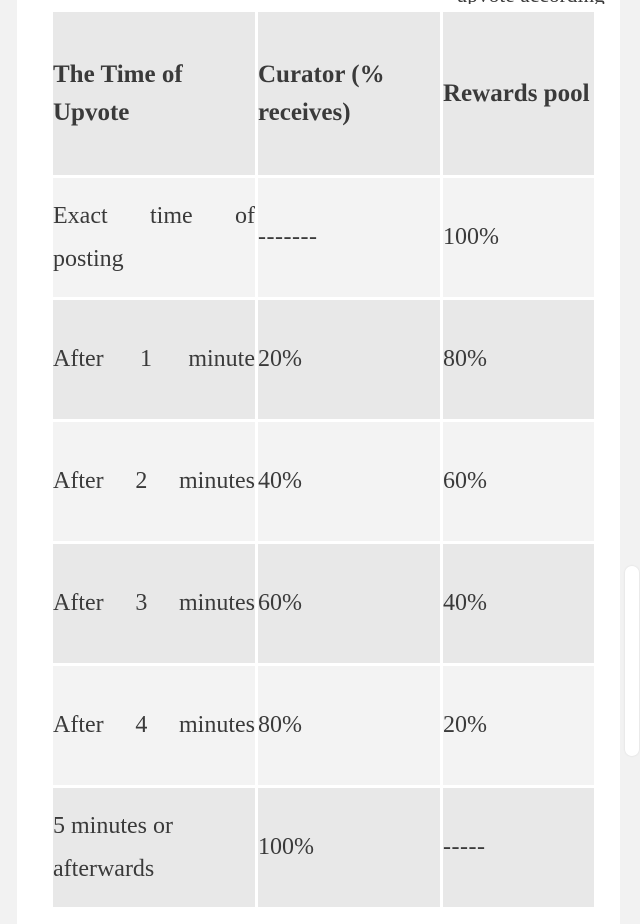 The image size is (640, 924). I want to click on clipped-paragraph-above-table: upvote according, so click(327, 2).